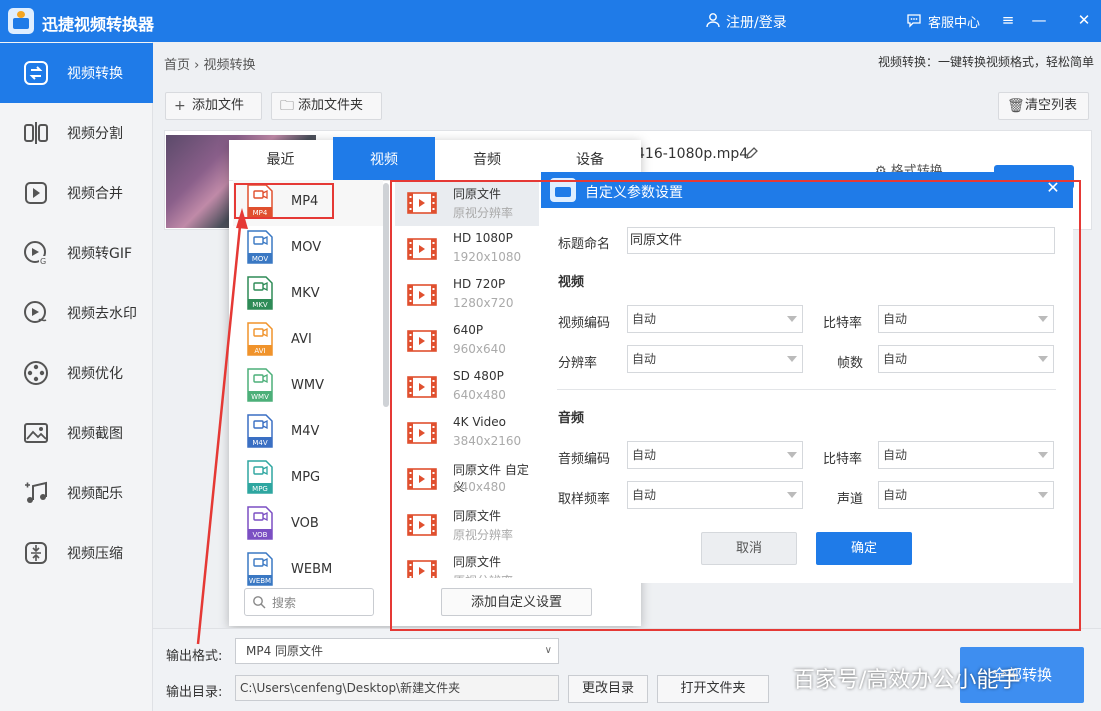  Describe the element at coordinates (43, 261) in the screenshot. I see `svg-text: G` at that location.